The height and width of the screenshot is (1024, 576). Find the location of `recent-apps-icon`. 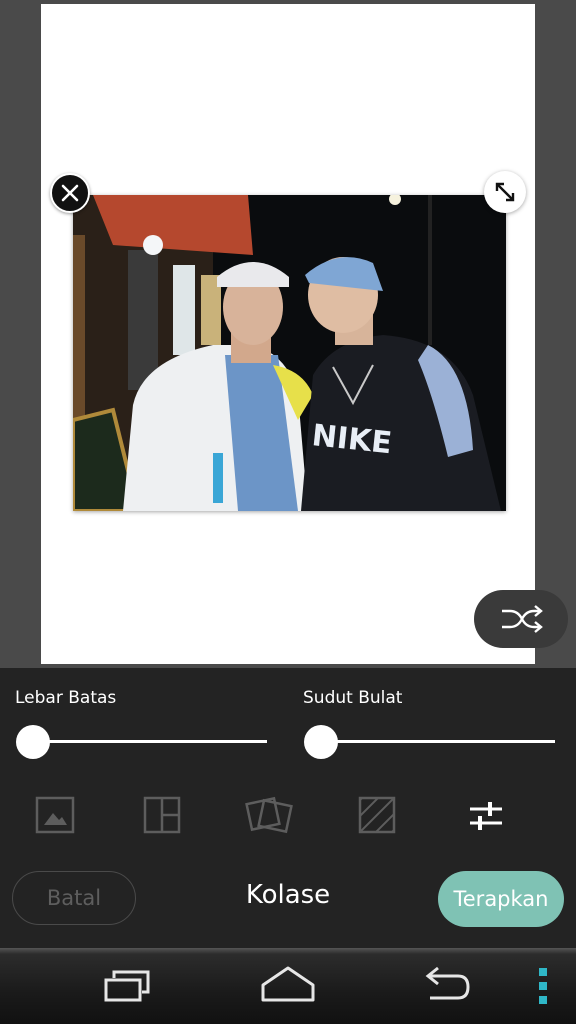

recent-apps-icon is located at coordinates (128, 988).